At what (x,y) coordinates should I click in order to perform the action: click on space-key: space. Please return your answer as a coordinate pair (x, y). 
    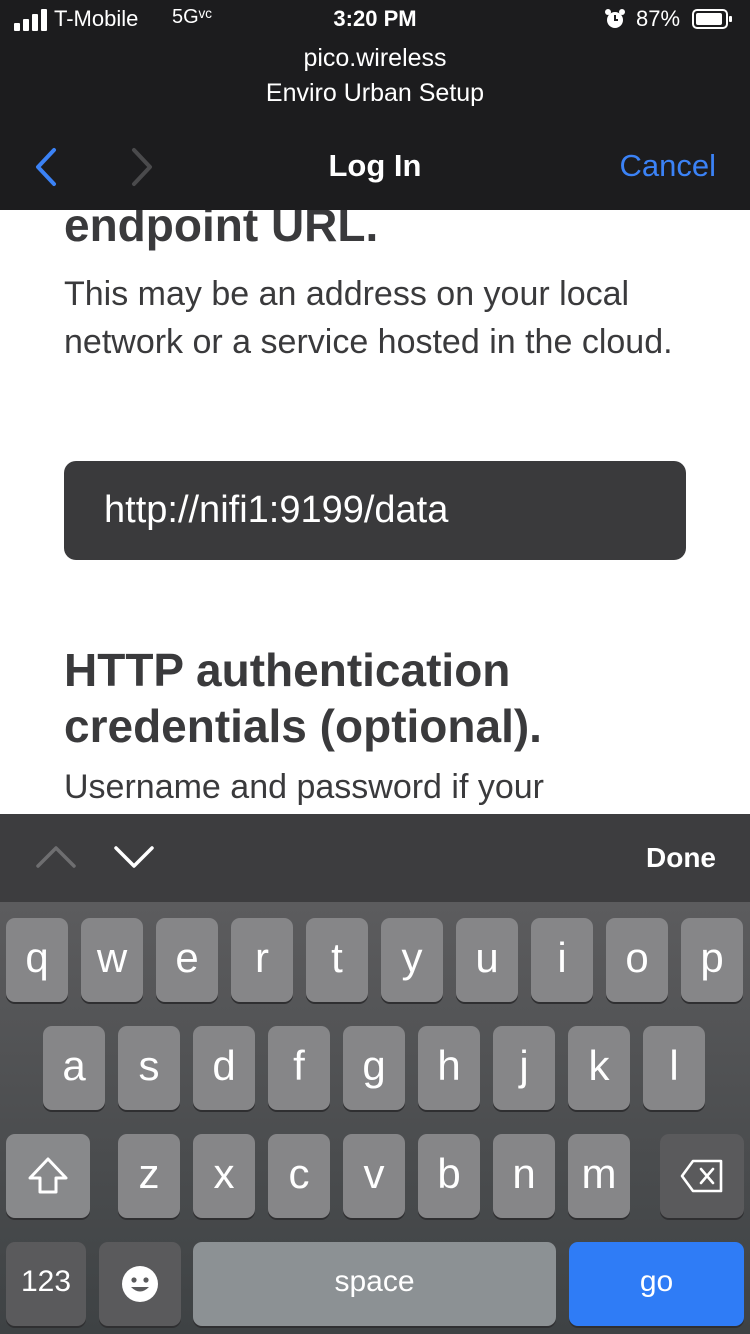
    Looking at the image, I should click on (374, 1284).